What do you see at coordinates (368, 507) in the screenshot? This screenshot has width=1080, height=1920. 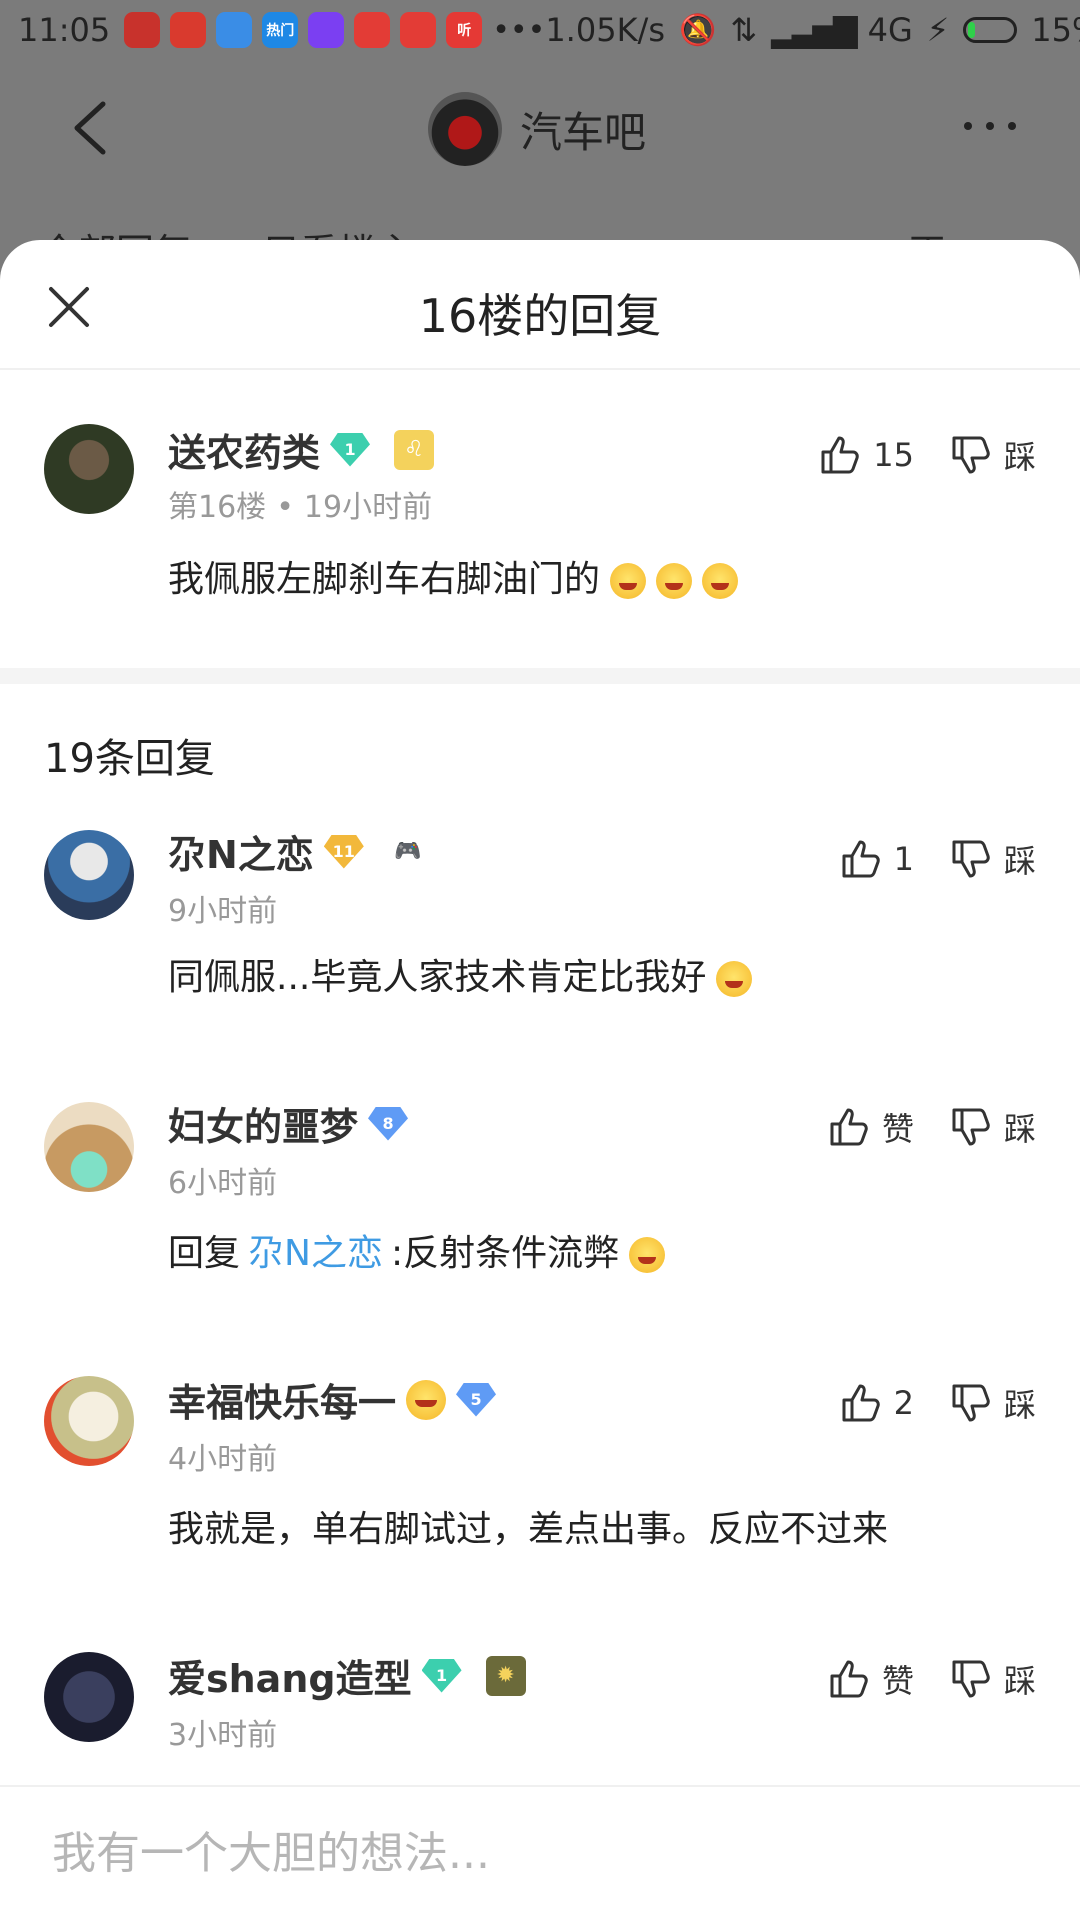 I see `post-time: 19小时前` at bounding box center [368, 507].